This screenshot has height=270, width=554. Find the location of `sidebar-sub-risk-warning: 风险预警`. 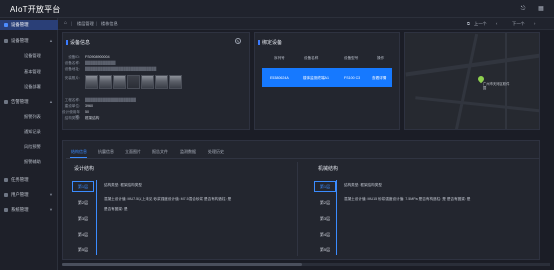

sidebar-sub-risk-warning: 风险预警 is located at coordinates (29, 146).